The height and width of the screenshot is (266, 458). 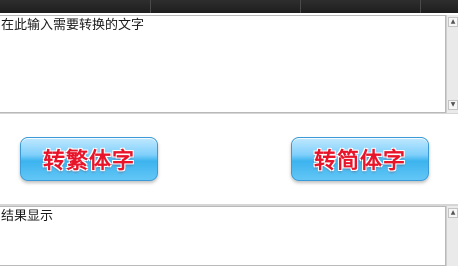 I want to click on convert-to-traditional-button: 转繁体字, so click(x=89, y=159).